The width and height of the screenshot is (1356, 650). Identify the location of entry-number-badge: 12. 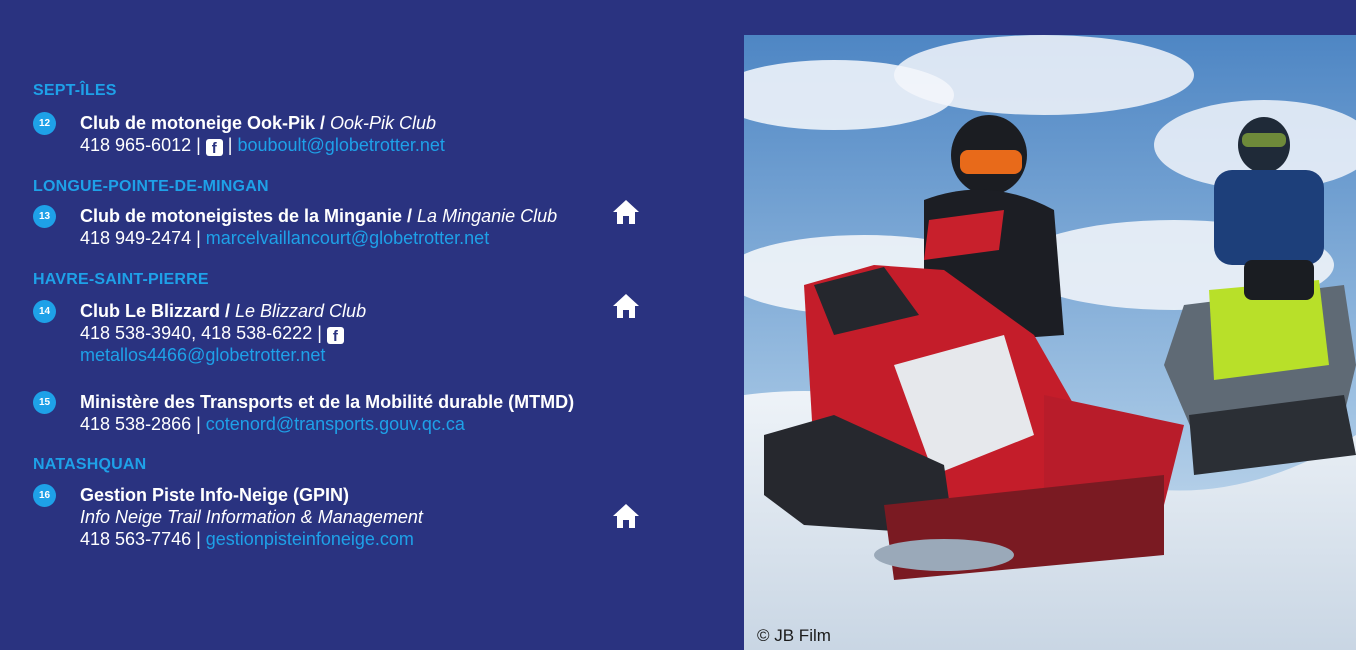
(44, 123).